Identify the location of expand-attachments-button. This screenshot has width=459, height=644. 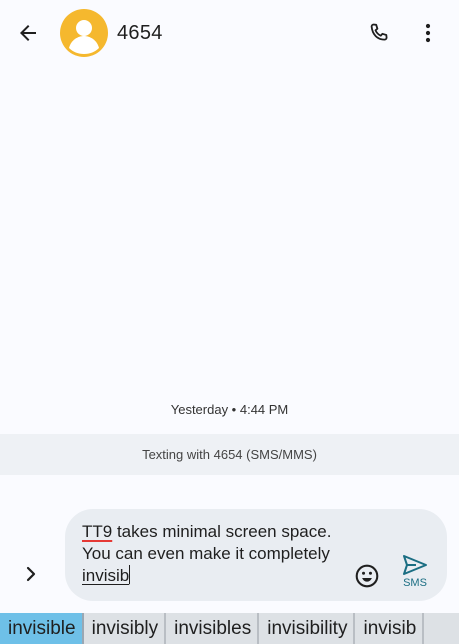
(31, 574).